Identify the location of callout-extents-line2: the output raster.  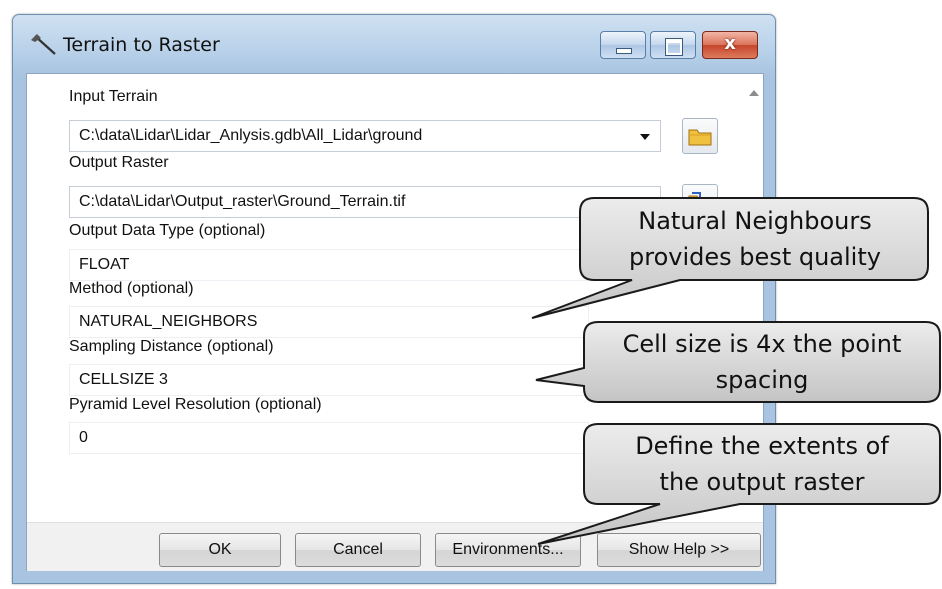
(762, 482).